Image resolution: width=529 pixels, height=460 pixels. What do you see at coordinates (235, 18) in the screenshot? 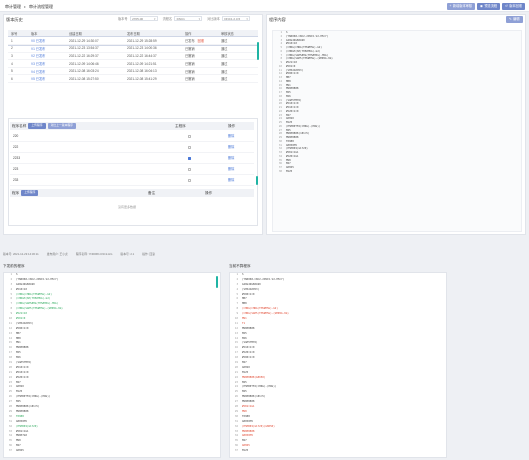
I see `filter-compare-select: DNC1.2.3-5` at bounding box center [235, 18].